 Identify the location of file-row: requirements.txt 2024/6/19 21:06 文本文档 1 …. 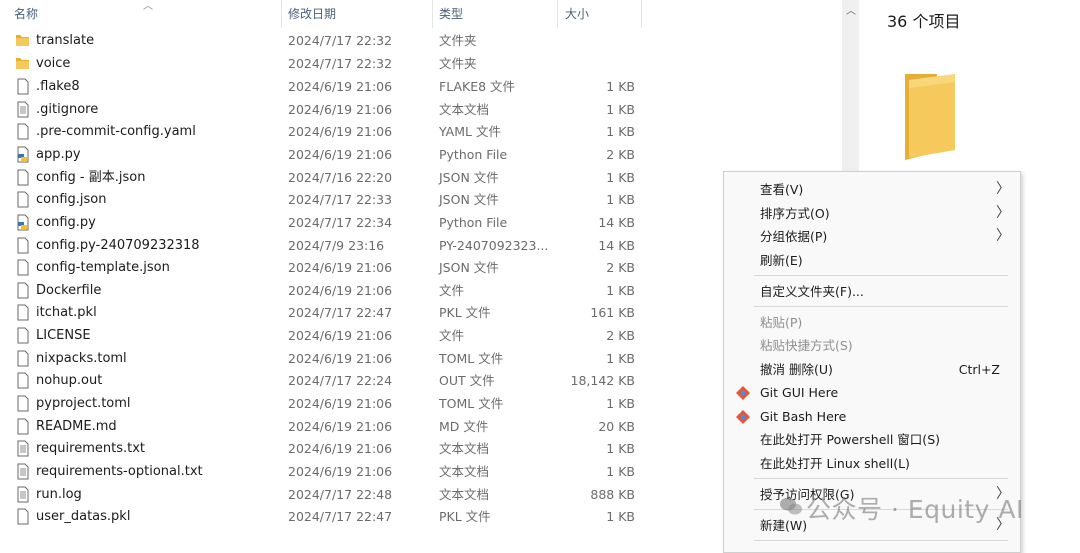
(421, 448).